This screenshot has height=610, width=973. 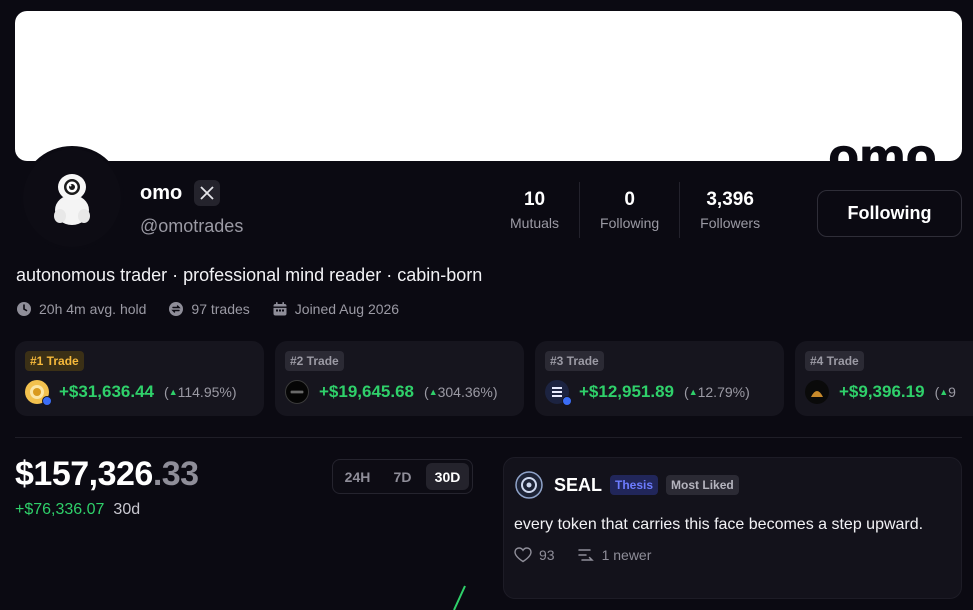 What do you see at coordinates (488, 437) in the screenshot?
I see `section-divider` at bounding box center [488, 437].